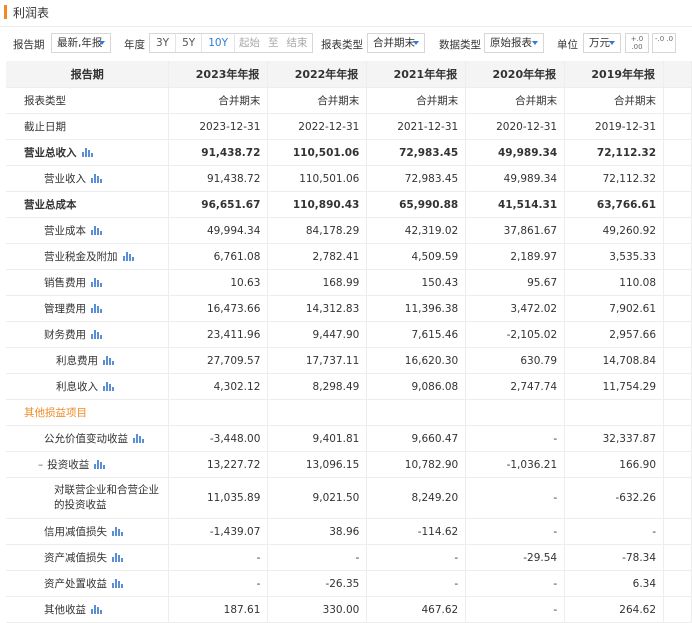 This screenshot has width=692, height=623. Describe the element at coordinates (614, 609) in the screenshot. I see `value-cell: 264.62` at that location.